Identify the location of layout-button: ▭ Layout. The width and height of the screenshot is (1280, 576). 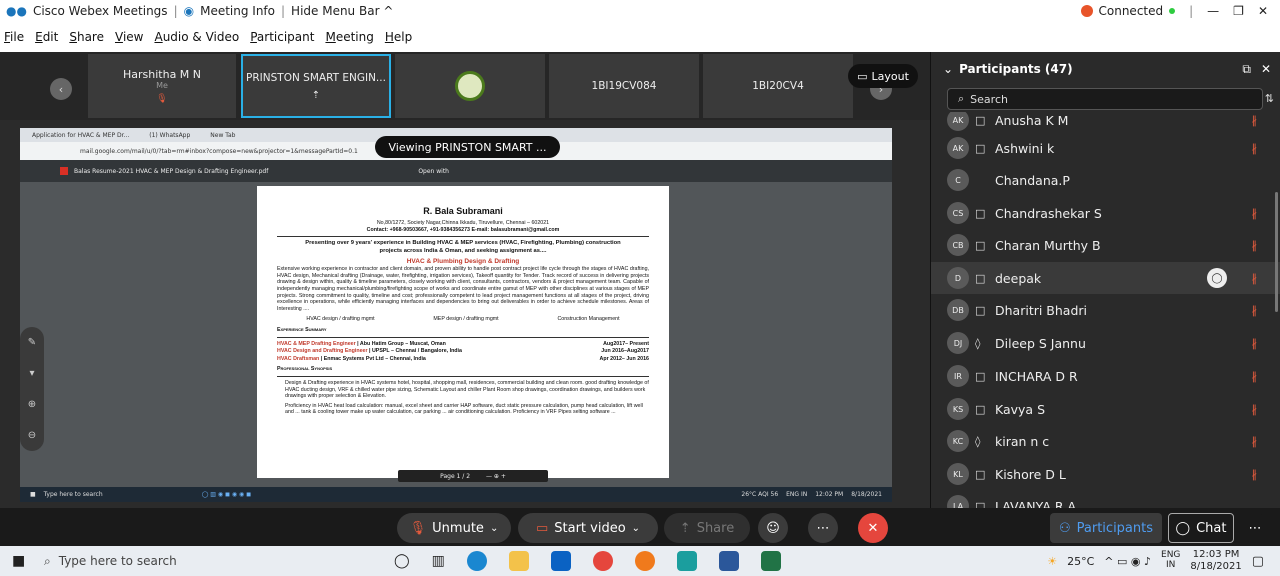
(883, 76).